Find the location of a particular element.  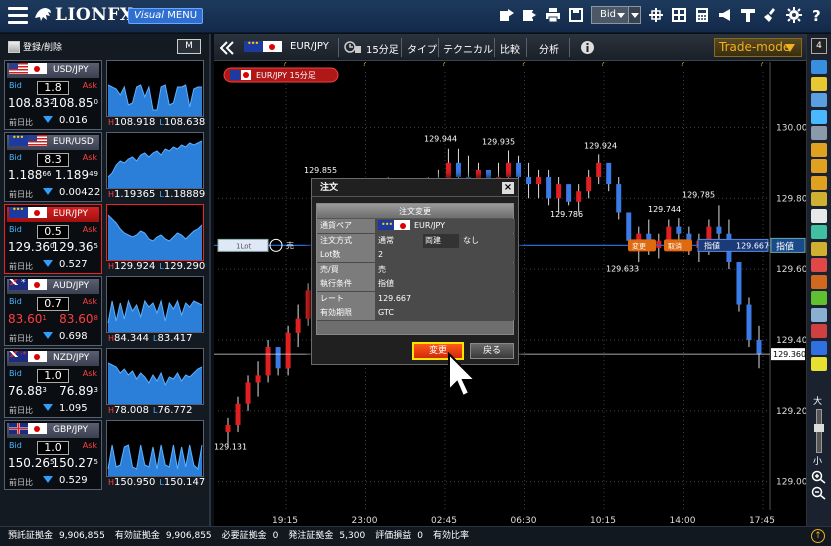

export-icon is located at coordinates (507, 15).